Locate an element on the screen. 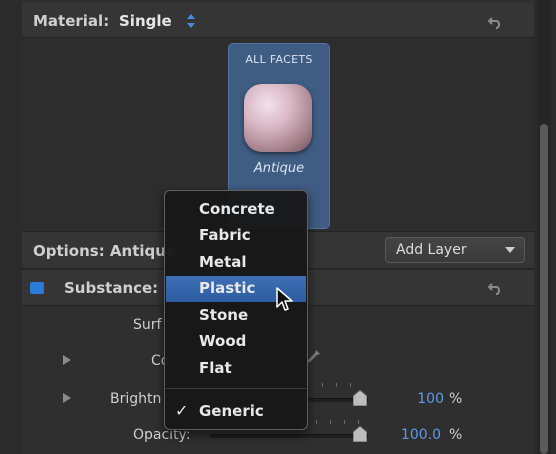 The width and height of the screenshot is (556, 454). menu-item-label: Plastic is located at coordinates (227, 288).